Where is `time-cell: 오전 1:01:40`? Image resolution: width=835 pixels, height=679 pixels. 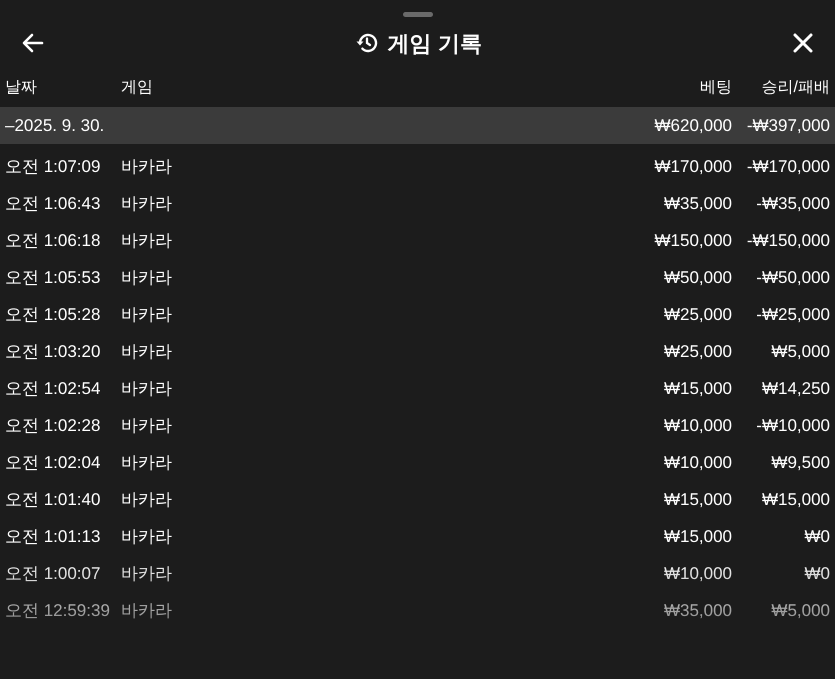
time-cell: 오전 1:01:40 is located at coordinates (52, 499).